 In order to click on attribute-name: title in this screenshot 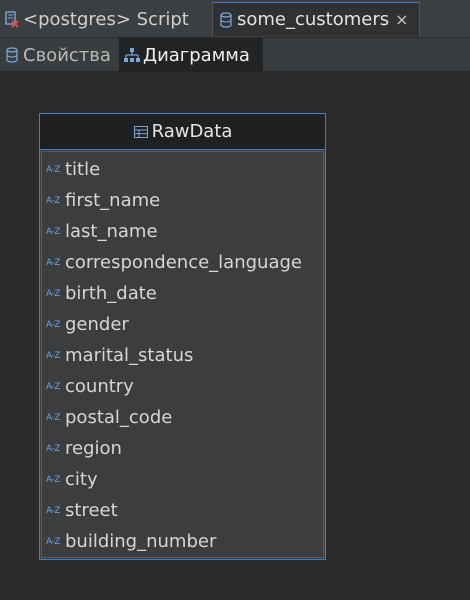, I will do `click(83, 169)`.